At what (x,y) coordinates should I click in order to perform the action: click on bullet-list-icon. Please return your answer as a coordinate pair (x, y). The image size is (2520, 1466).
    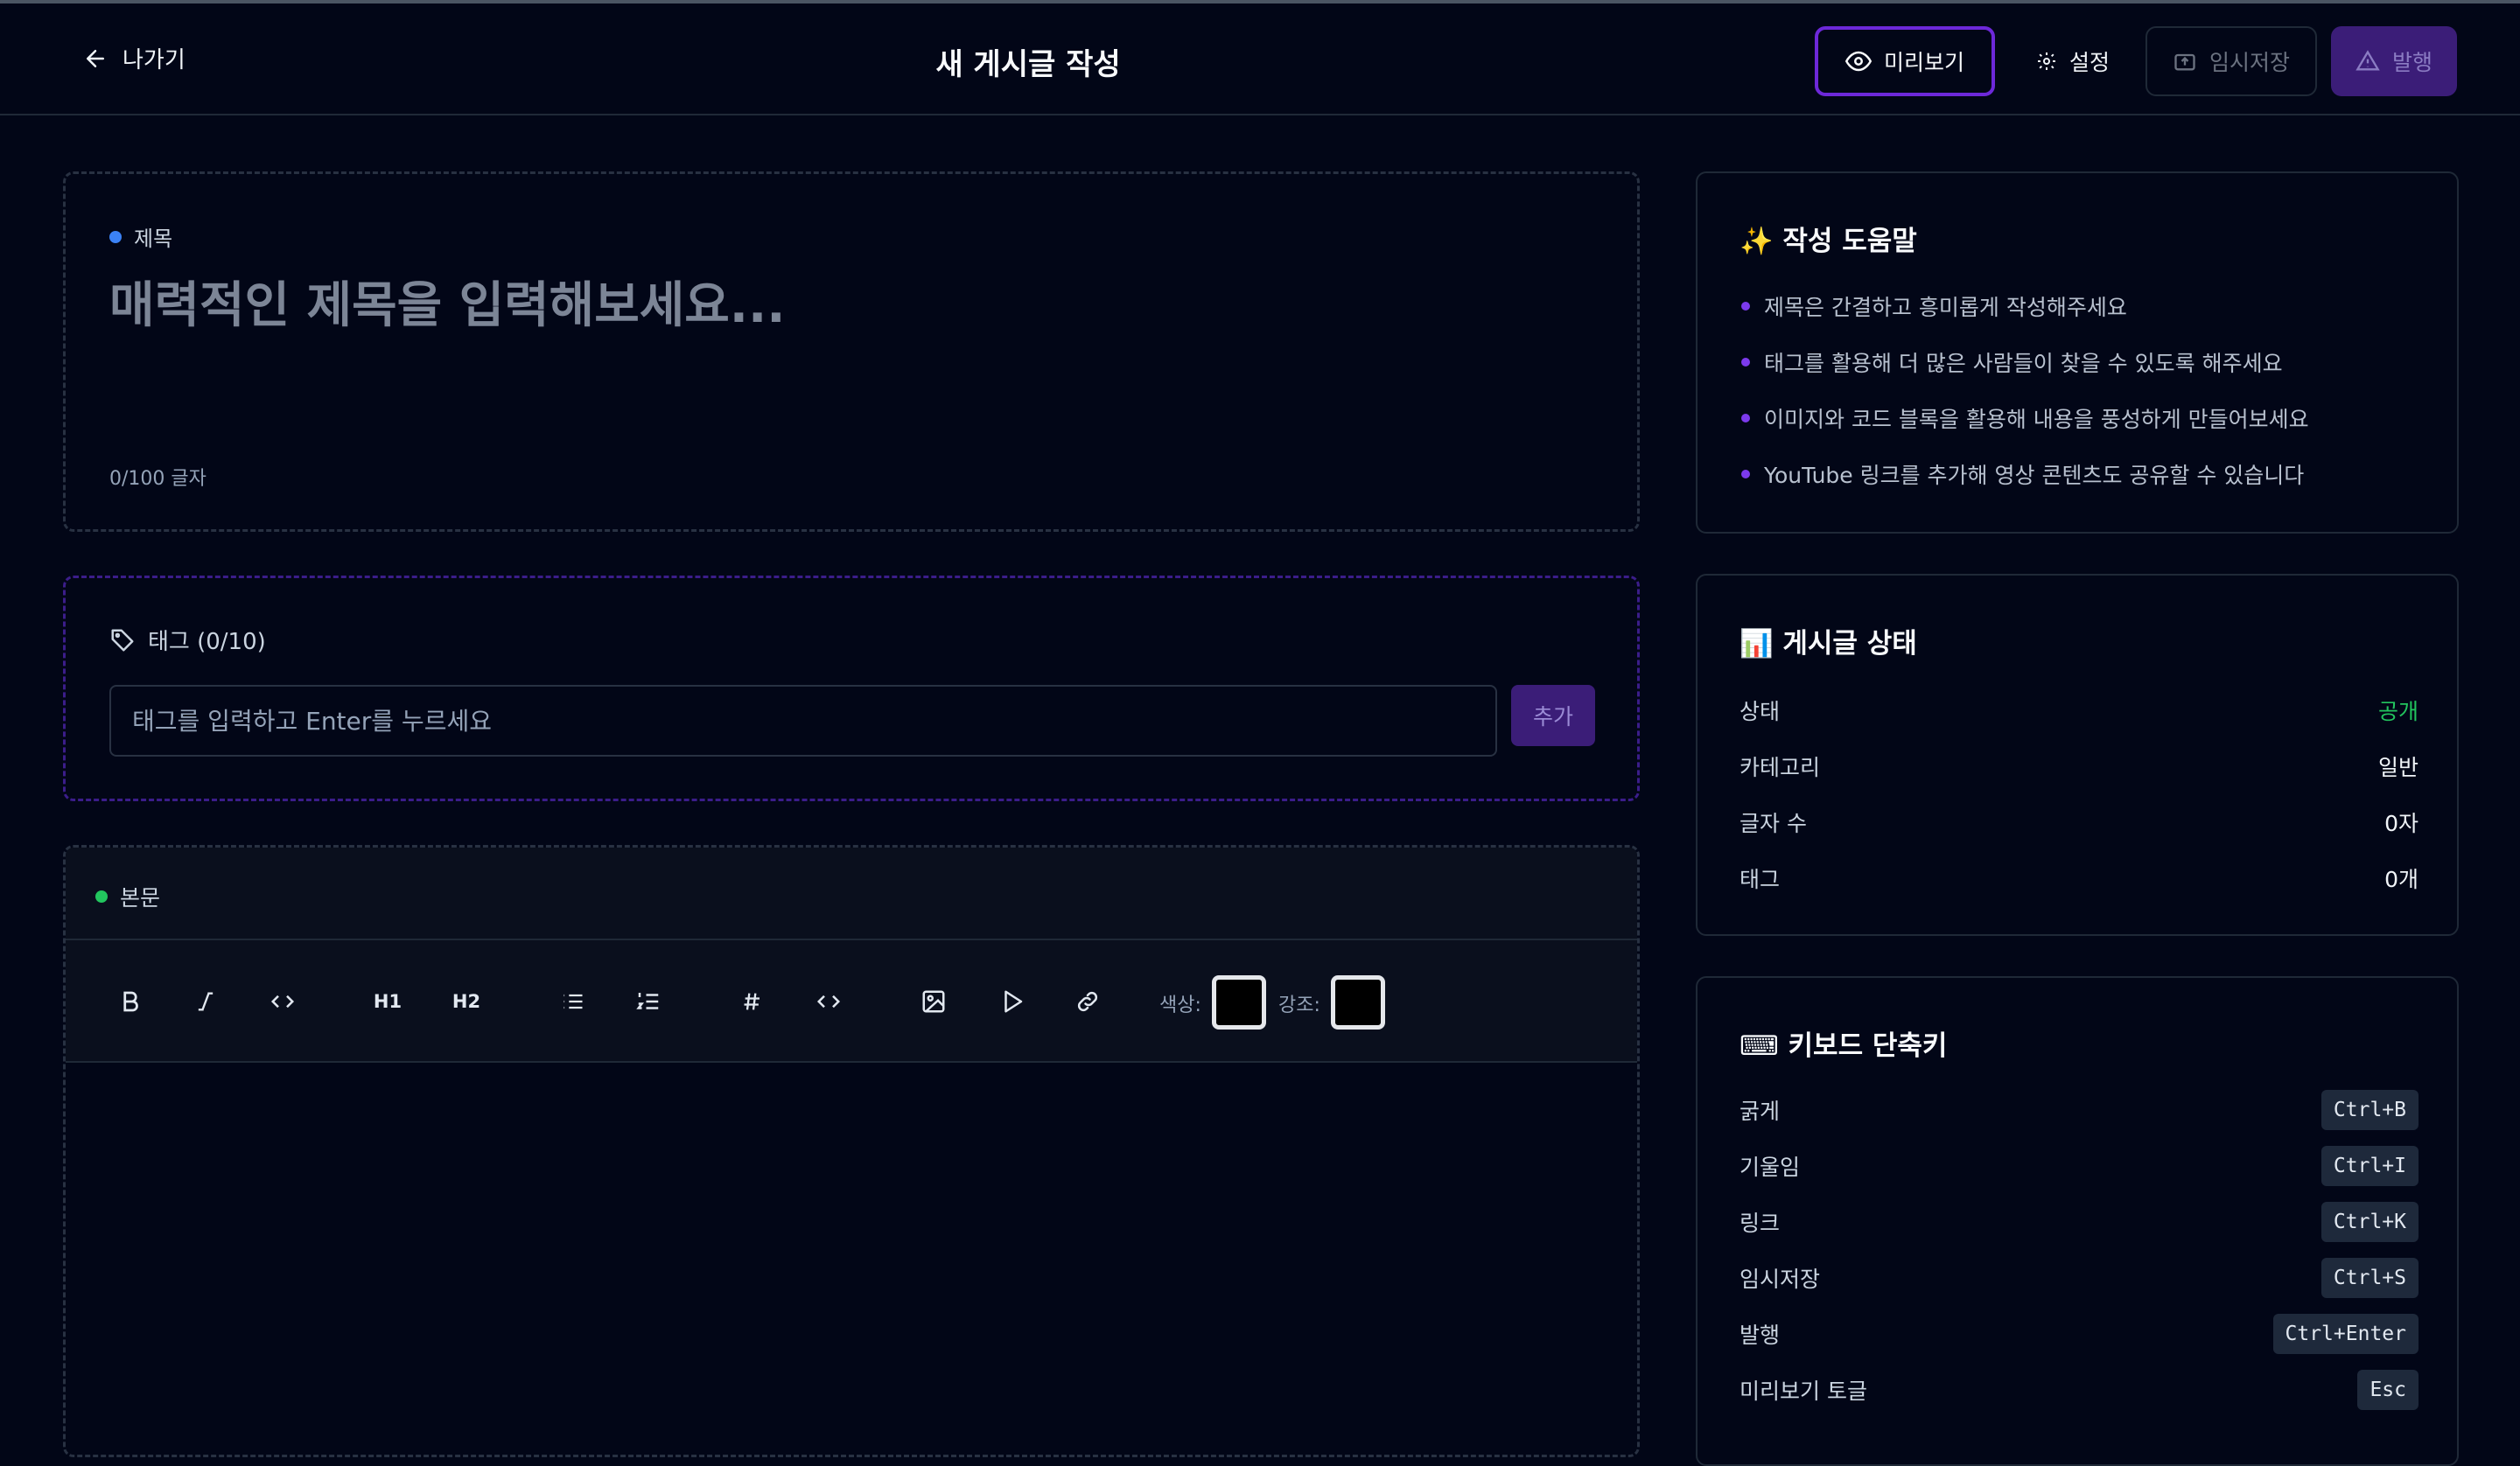
    Looking at the image, I should click on (573, 1001).